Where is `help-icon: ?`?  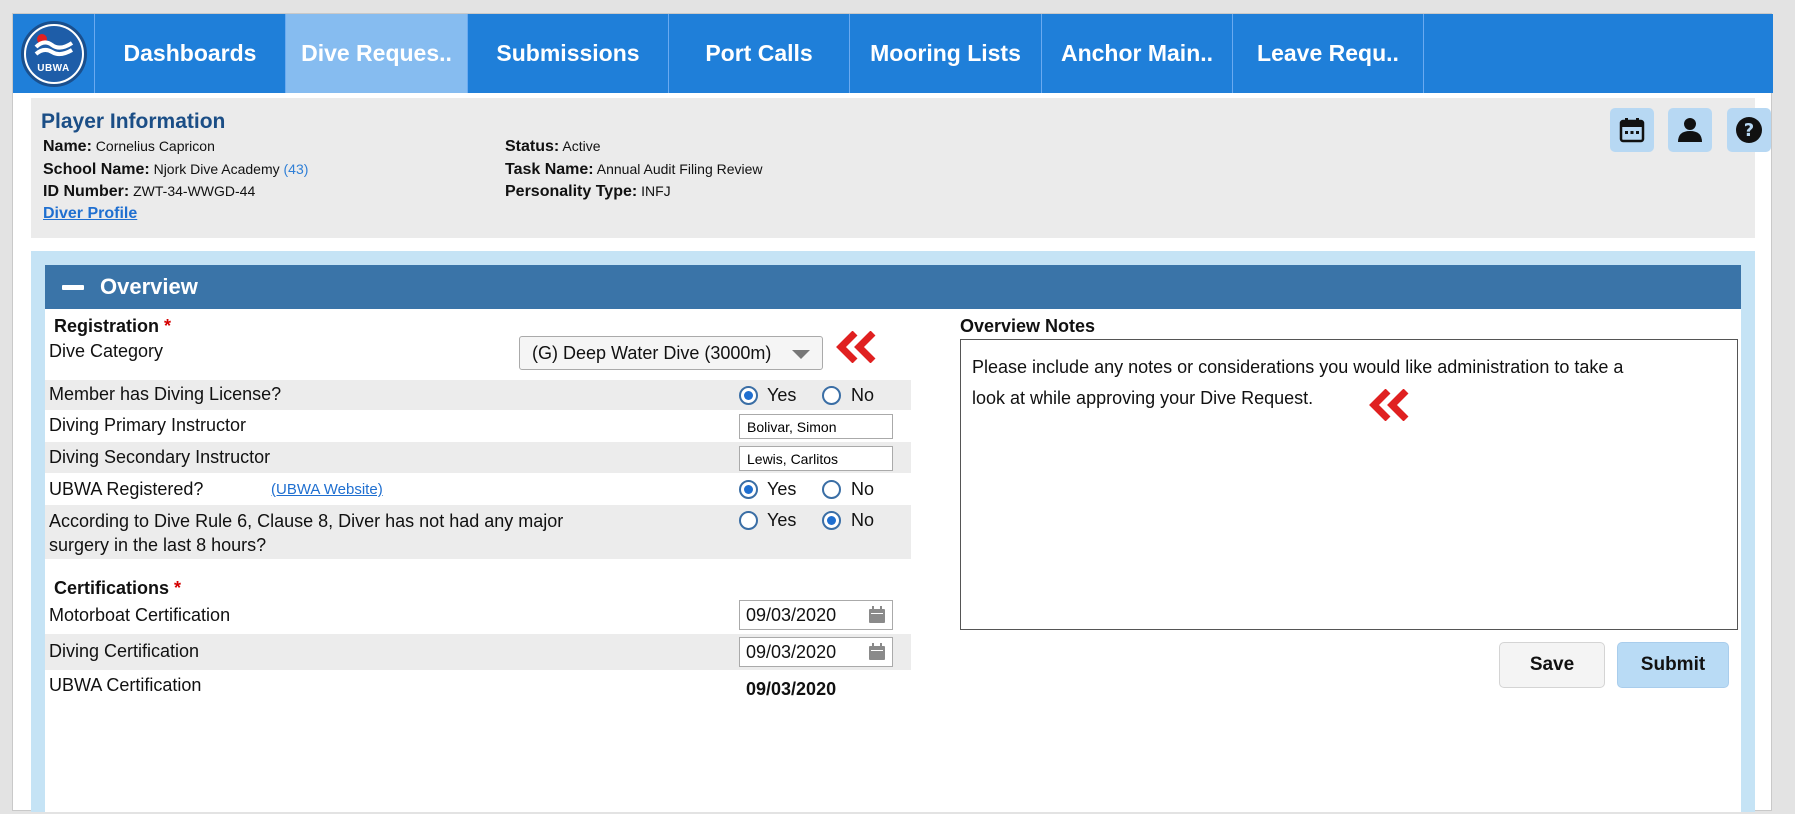 help-icon: ? is located at coordinates (1749, 130).